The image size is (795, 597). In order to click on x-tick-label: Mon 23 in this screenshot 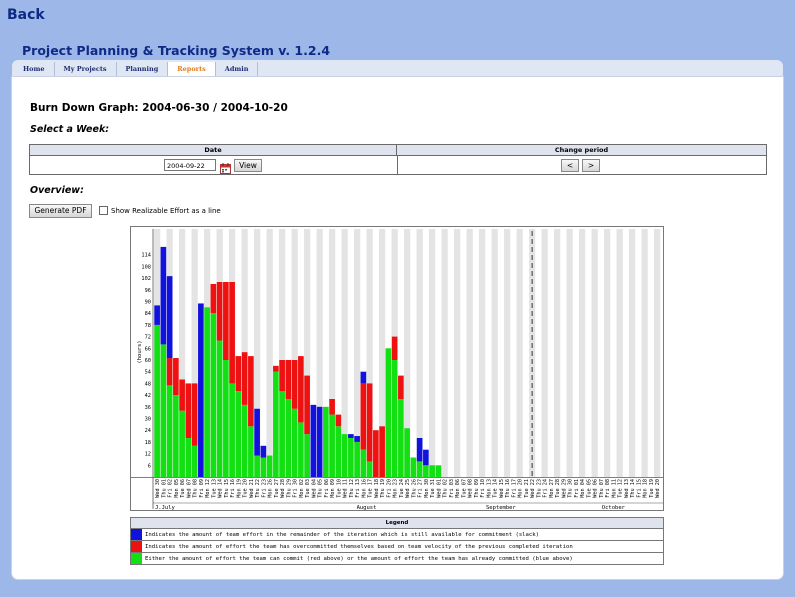, I will do `click(396, 488)`.